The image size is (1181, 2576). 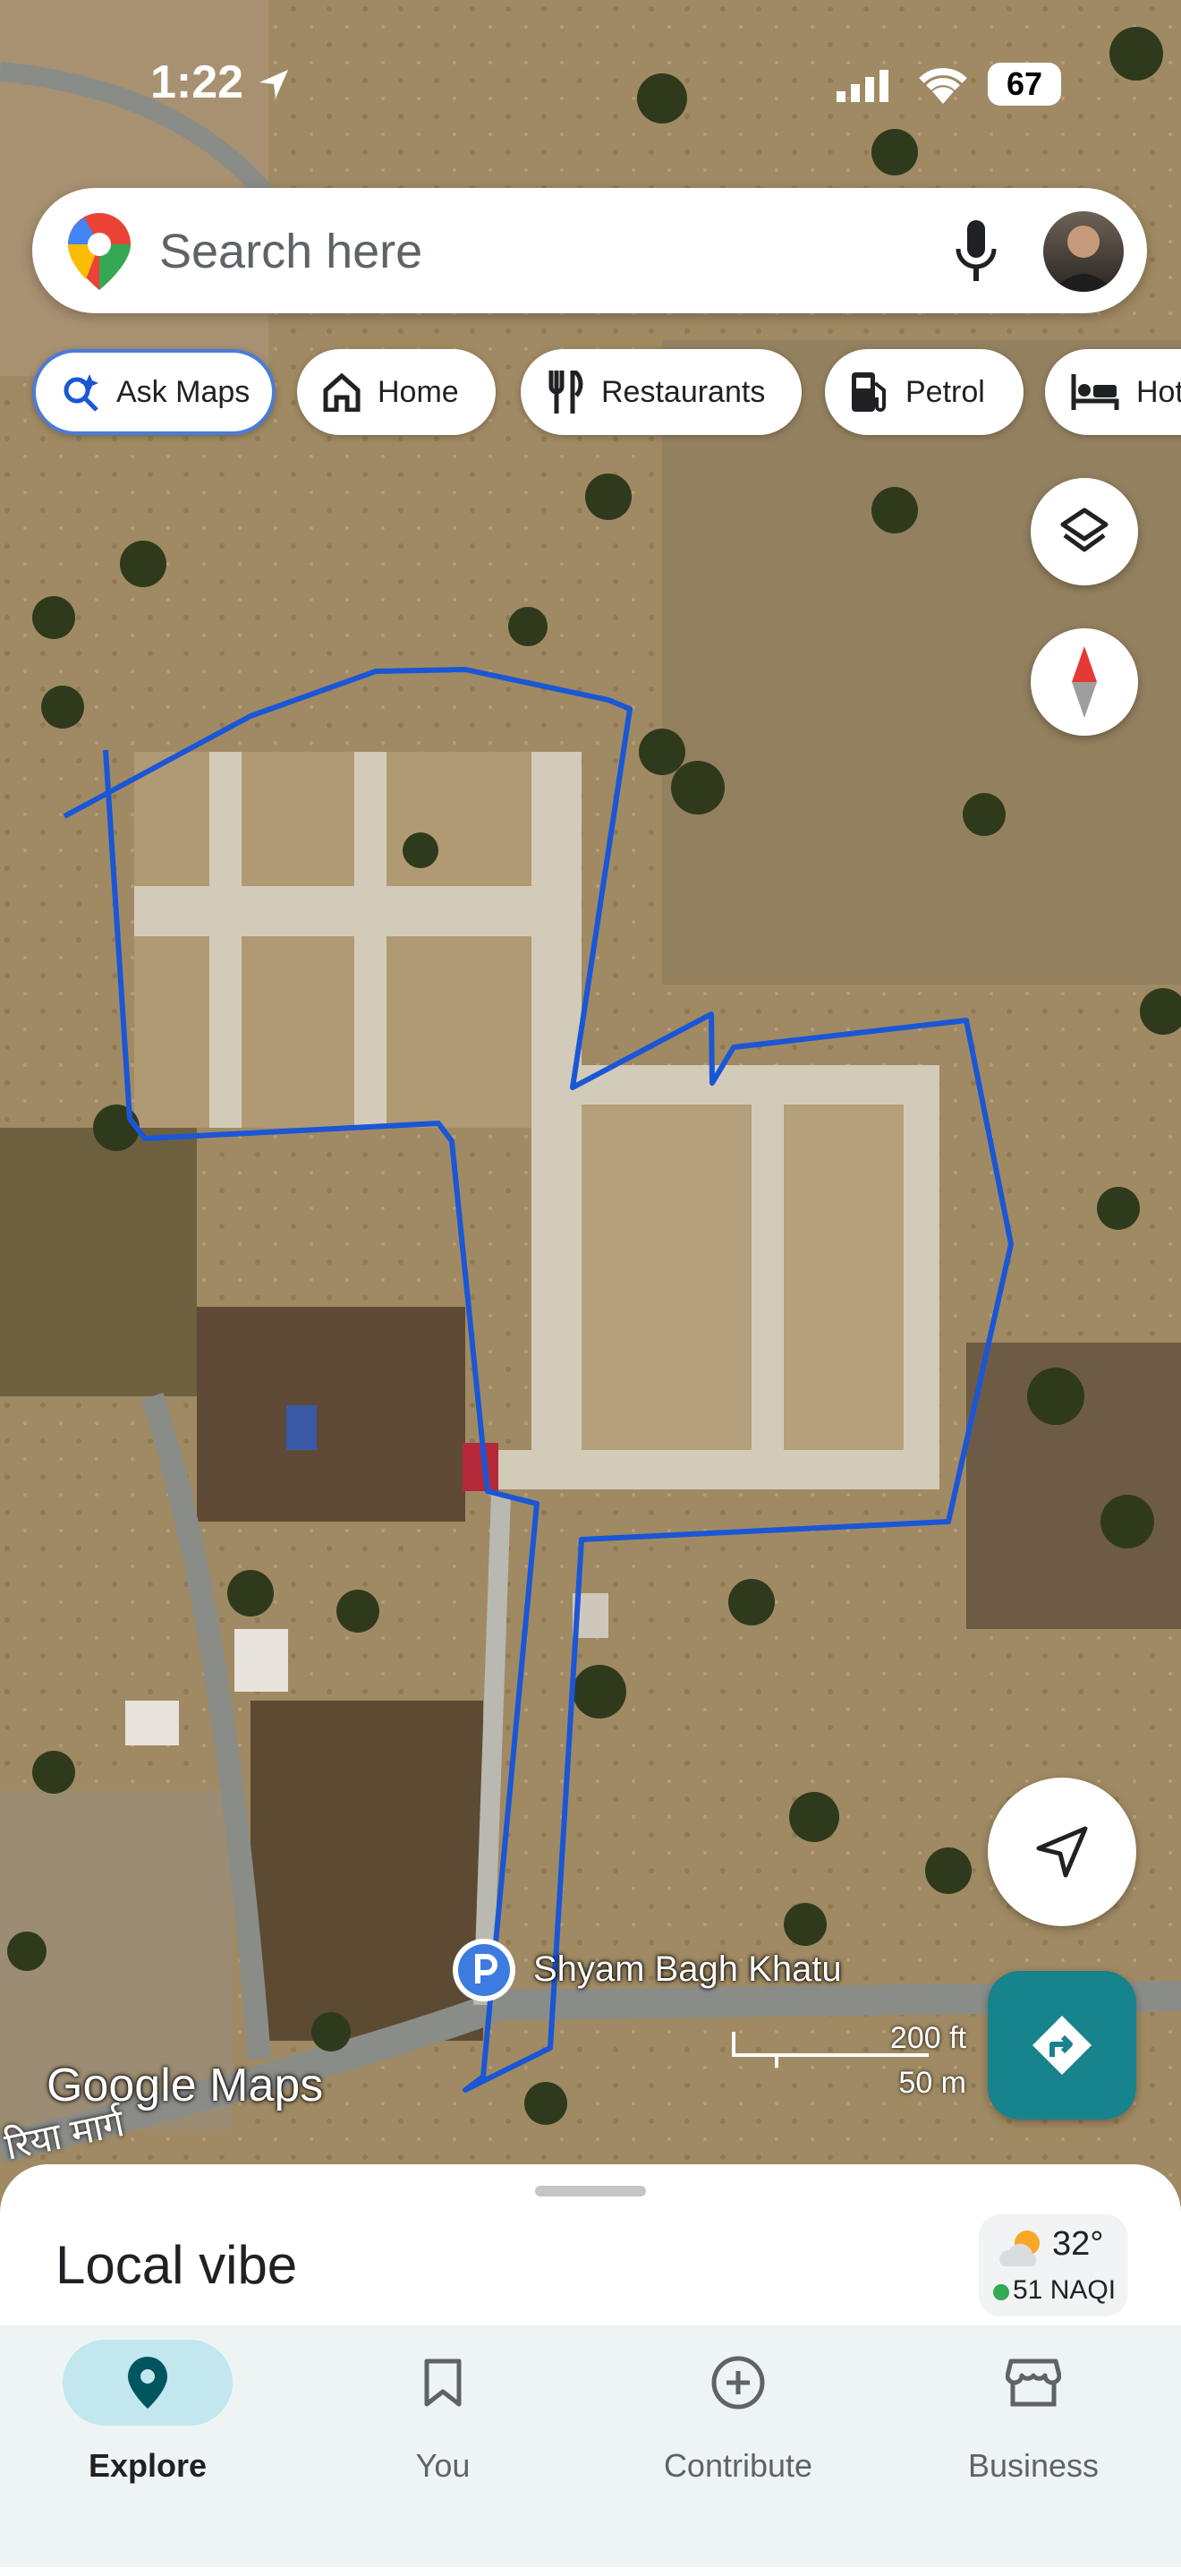 I want to click on scale-feet: 200 ft, so click(x=927, y=2038).